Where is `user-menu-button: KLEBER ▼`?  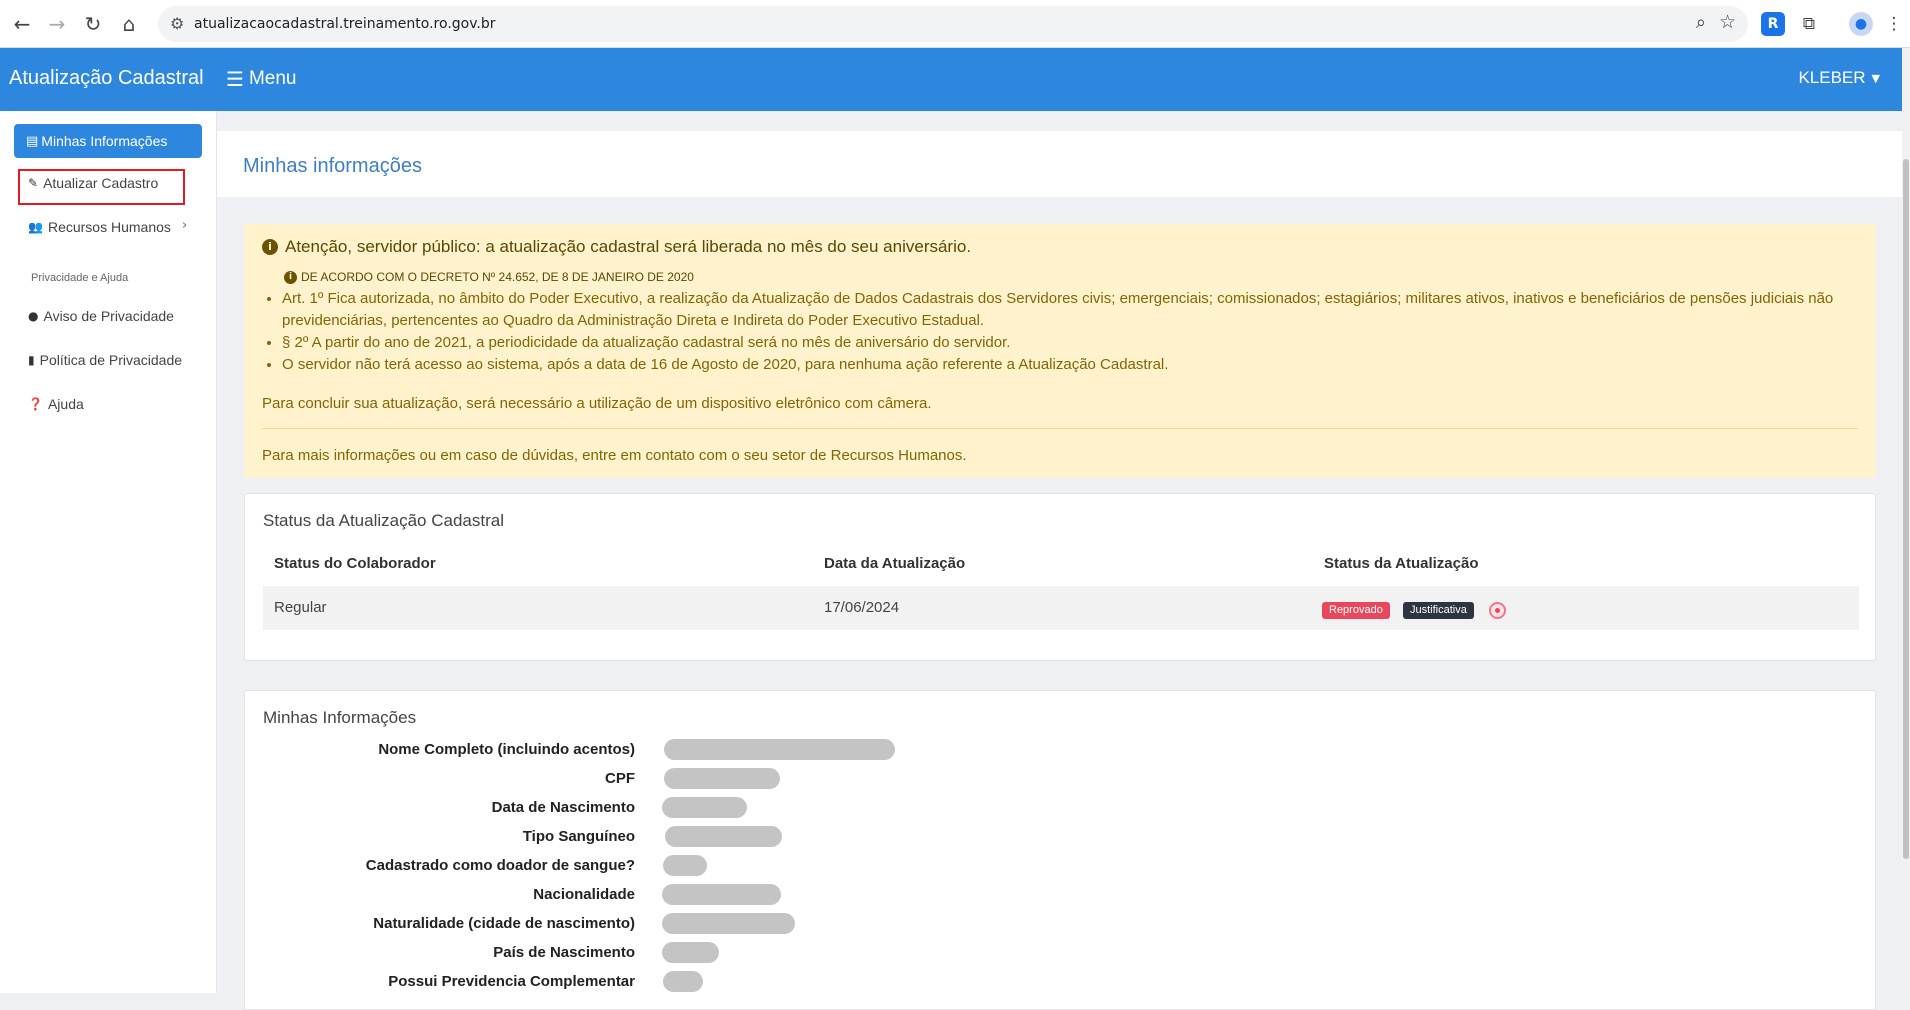 user-menu-button: KLEBER ▼ is located at coordinates (1839, 78).